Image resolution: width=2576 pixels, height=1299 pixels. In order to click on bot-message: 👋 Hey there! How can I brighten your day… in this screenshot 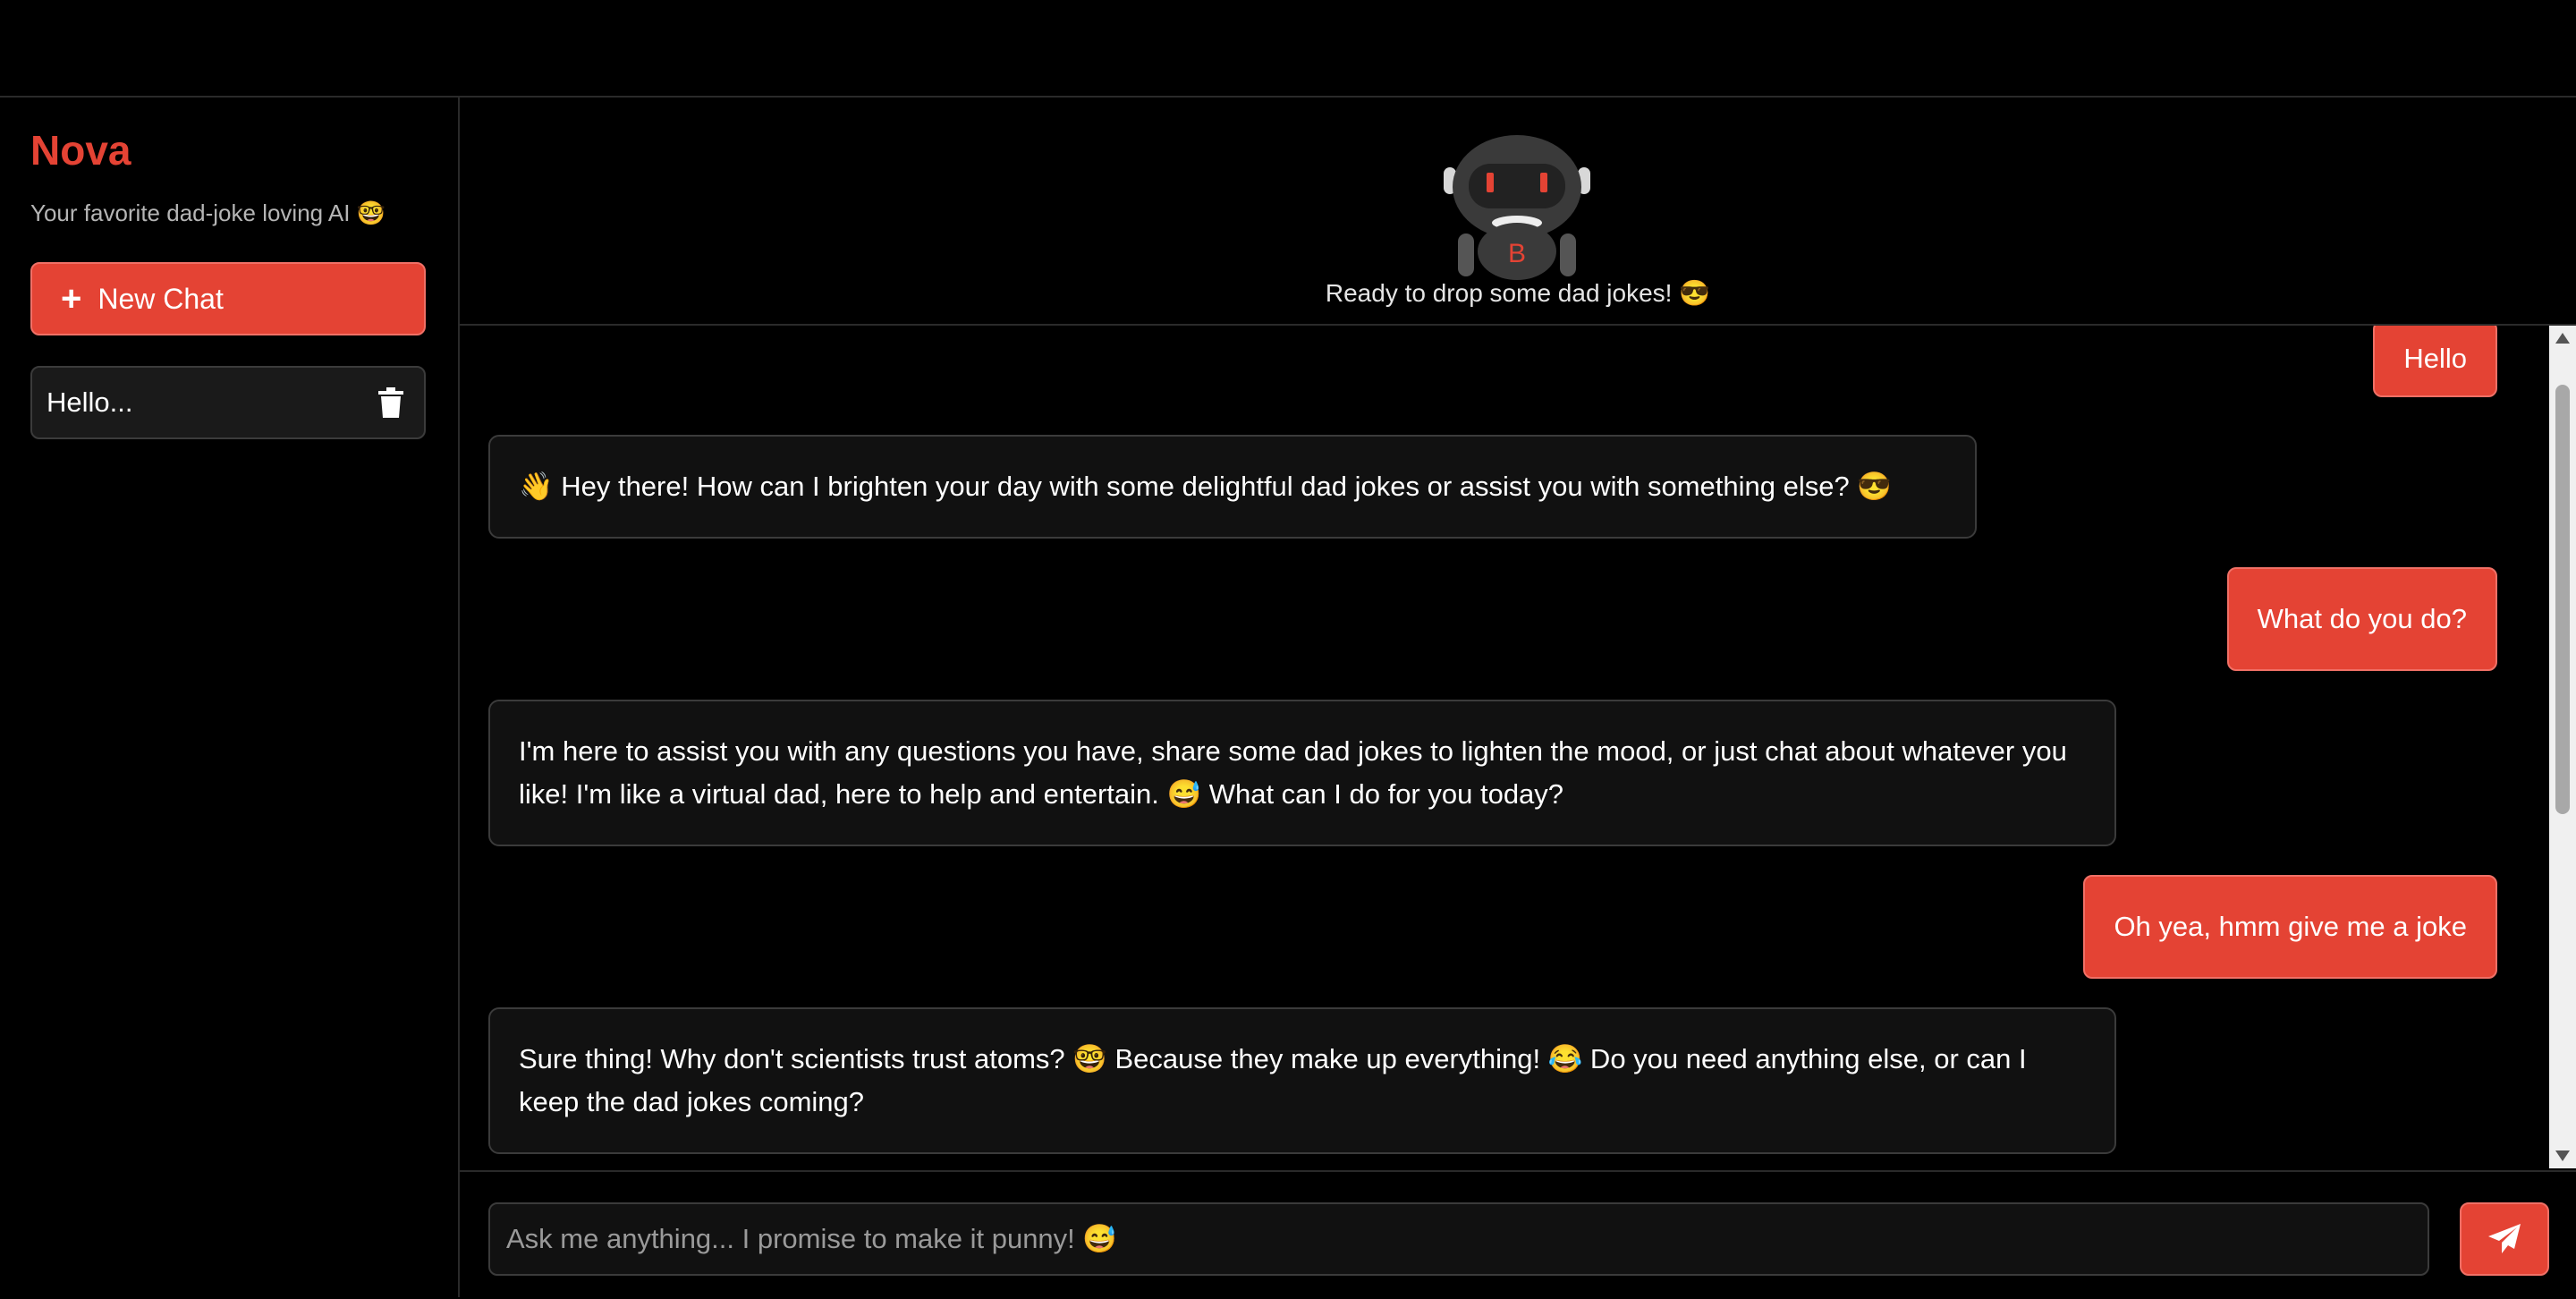, I will do `click(1232, 487)`.